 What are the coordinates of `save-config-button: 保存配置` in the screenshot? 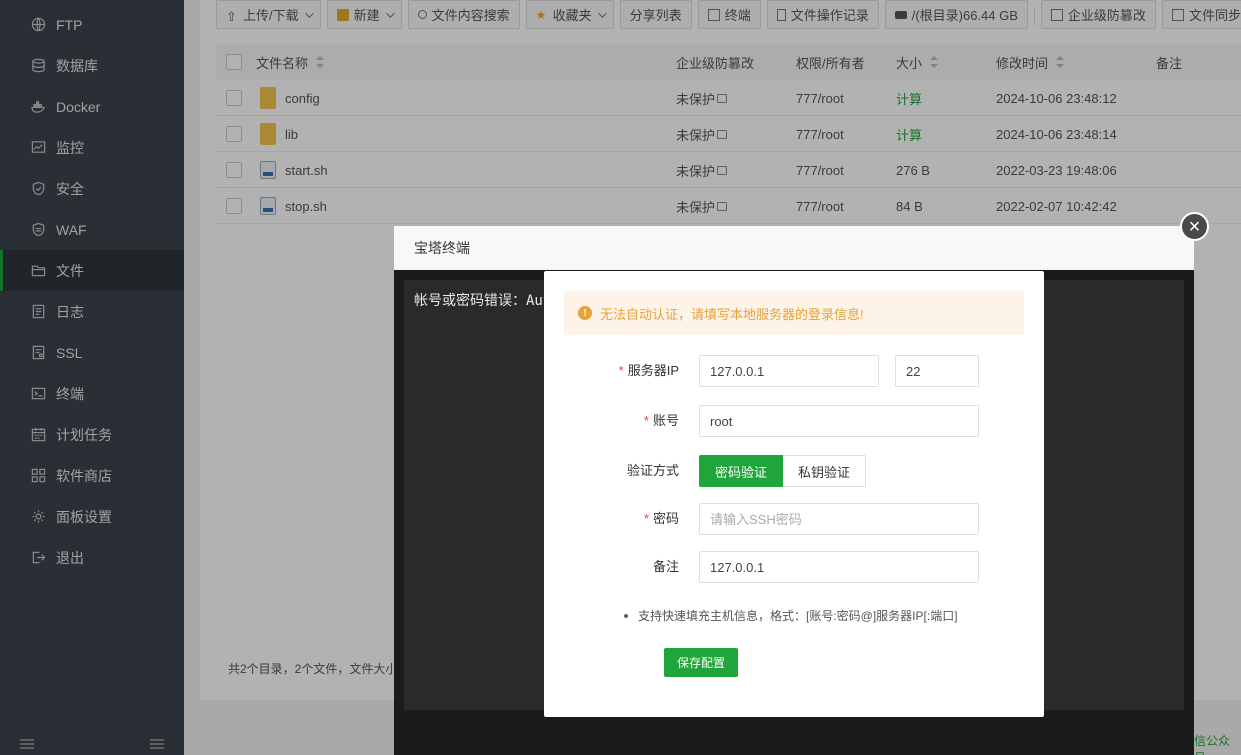 It's located at (701, 662).